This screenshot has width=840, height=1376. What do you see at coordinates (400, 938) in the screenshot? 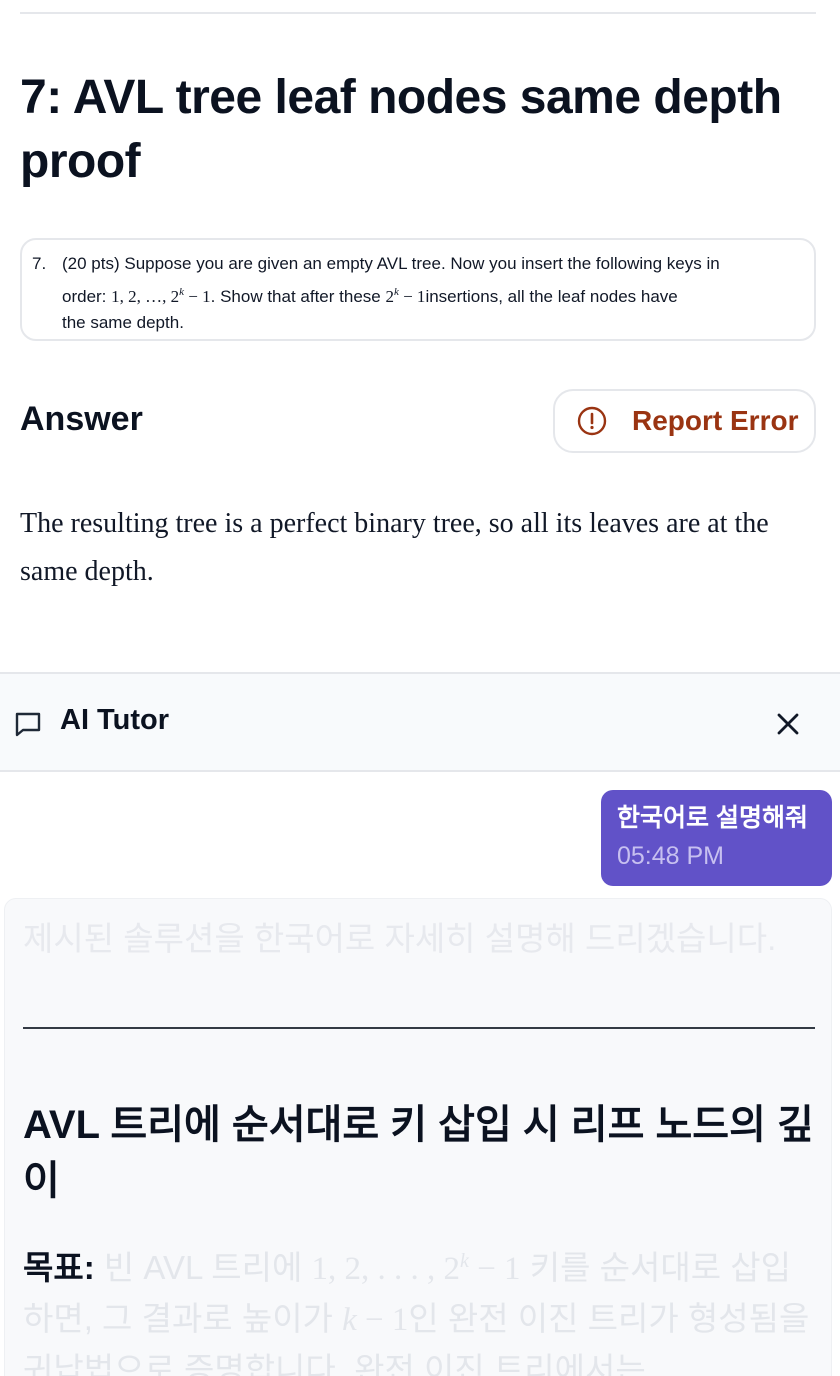
I see `ai-intro-text: 제시된 솔루션을 한국어로 자세히 설명해 드리겠습니다.` at bounding box center [400, 938].